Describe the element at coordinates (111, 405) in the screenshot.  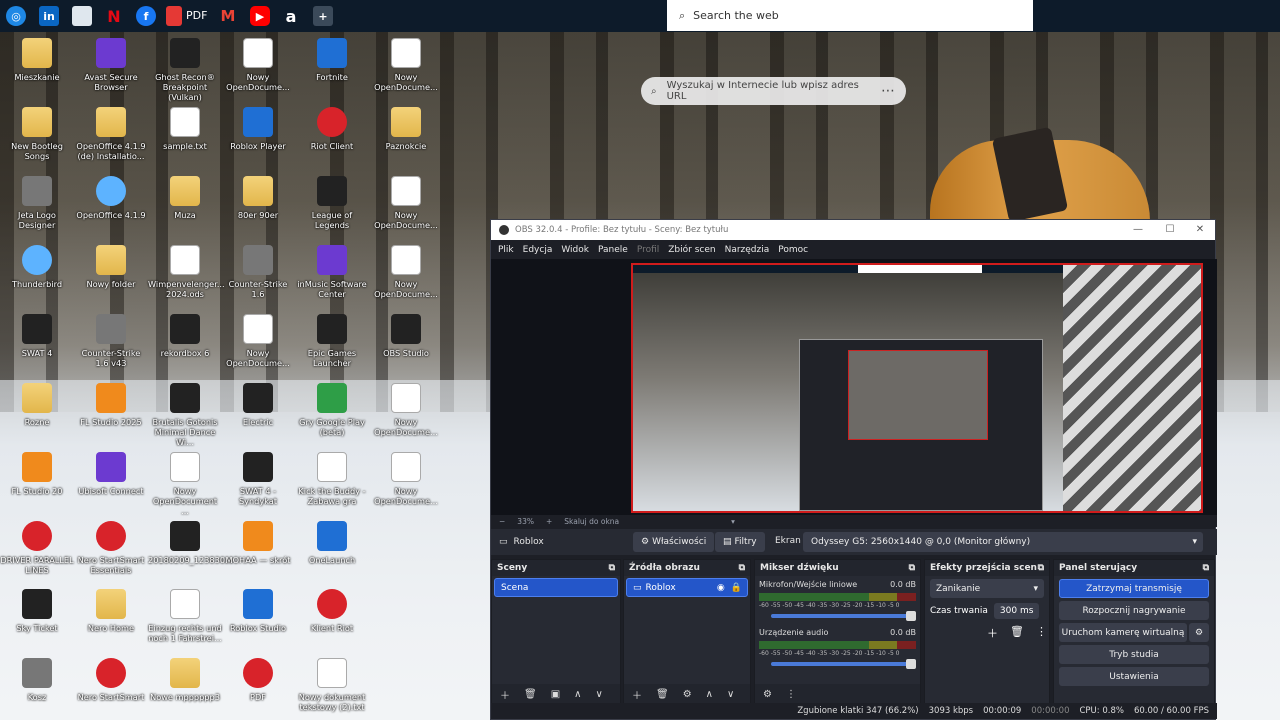
I see `desktop-icon: FL Studio 2025` at that location.